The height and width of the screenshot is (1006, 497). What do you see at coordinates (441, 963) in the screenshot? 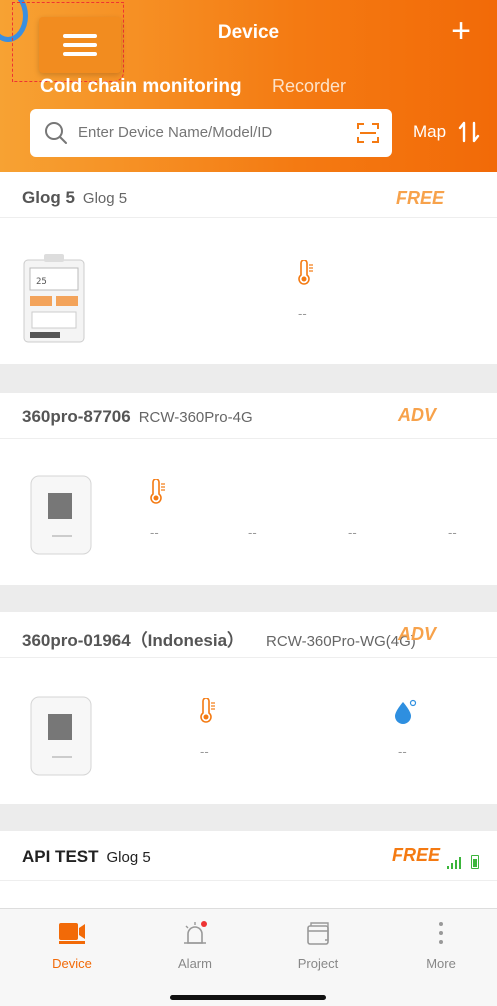
I see `tab-label: More` at bounding box center [441, 963].